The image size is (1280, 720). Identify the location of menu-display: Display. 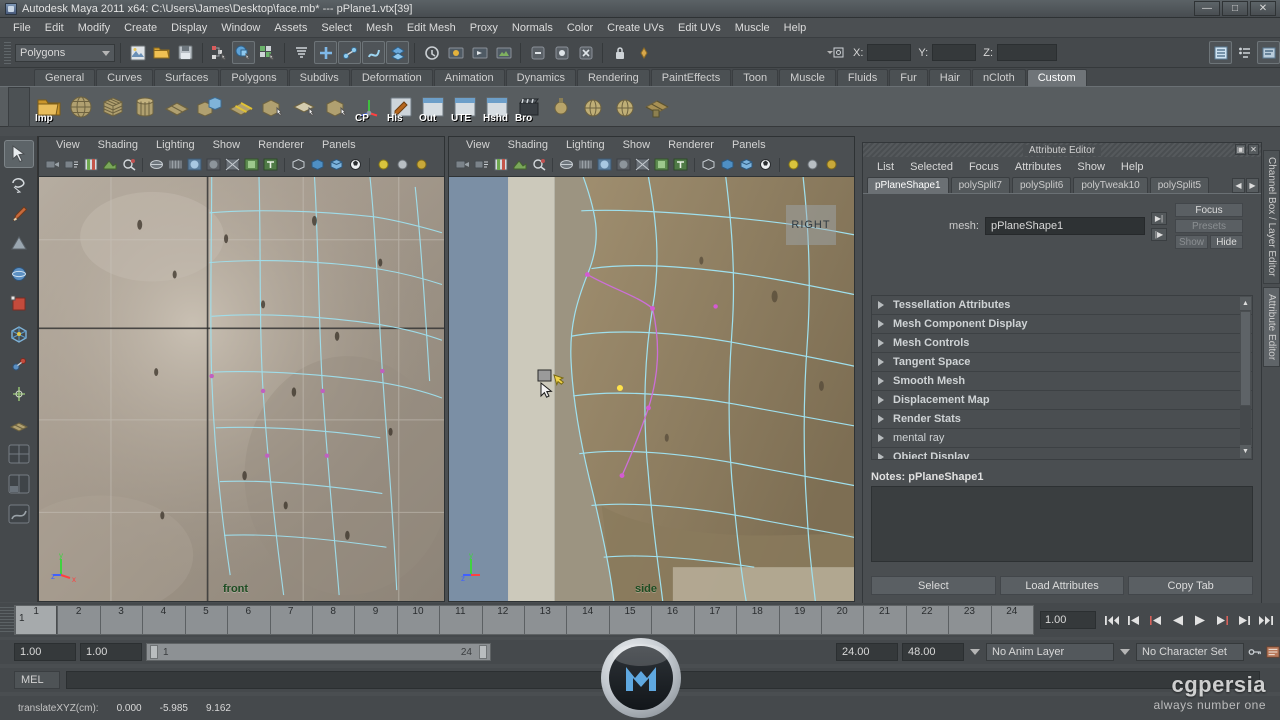
(189, 28).